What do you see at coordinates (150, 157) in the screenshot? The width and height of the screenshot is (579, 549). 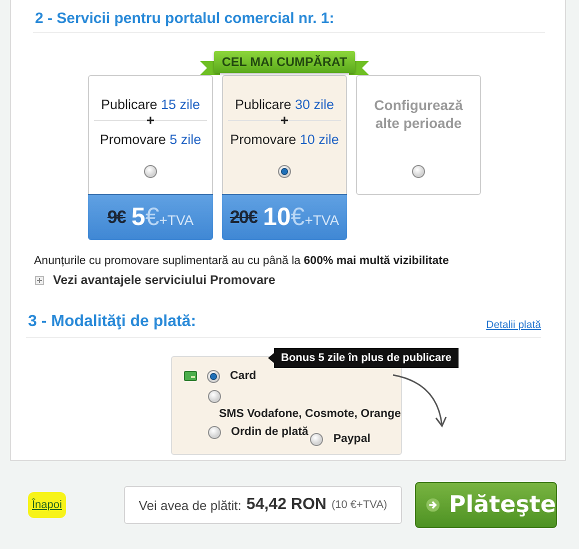 I see `plan-card: Publicare 15 zile + Promovare 5 zile 9€ 5€+TVA` at bounding box center [150, 157].